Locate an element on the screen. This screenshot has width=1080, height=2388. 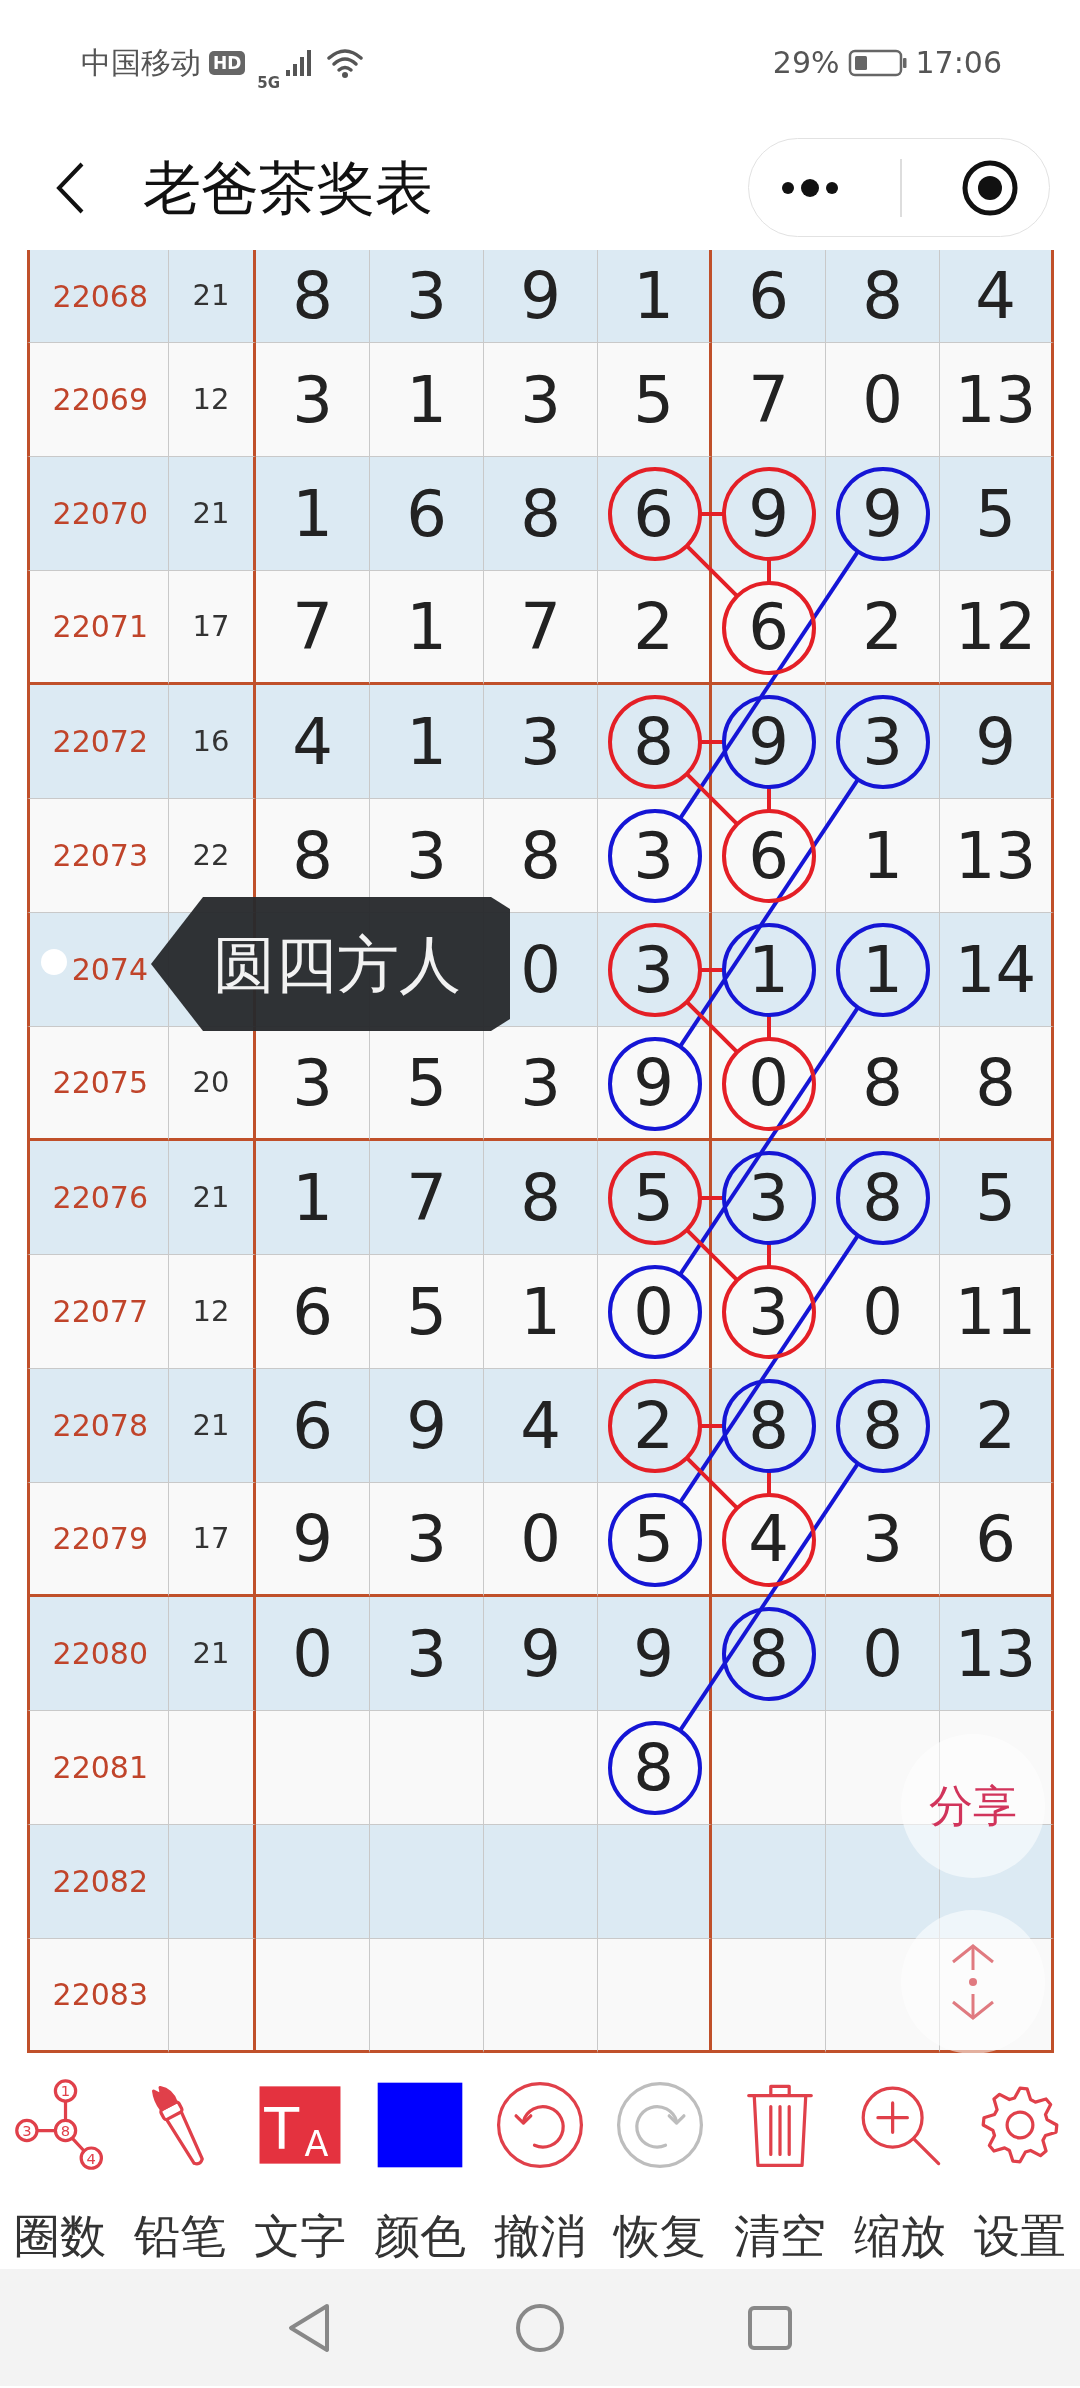
issue-number: 22082 is located at coordinates (98, 1882).